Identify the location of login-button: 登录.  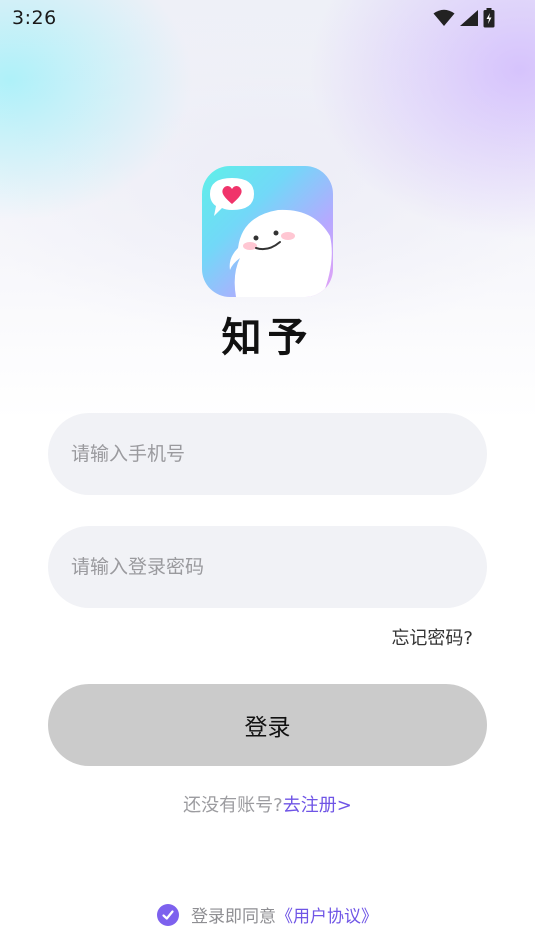
(267, 725).